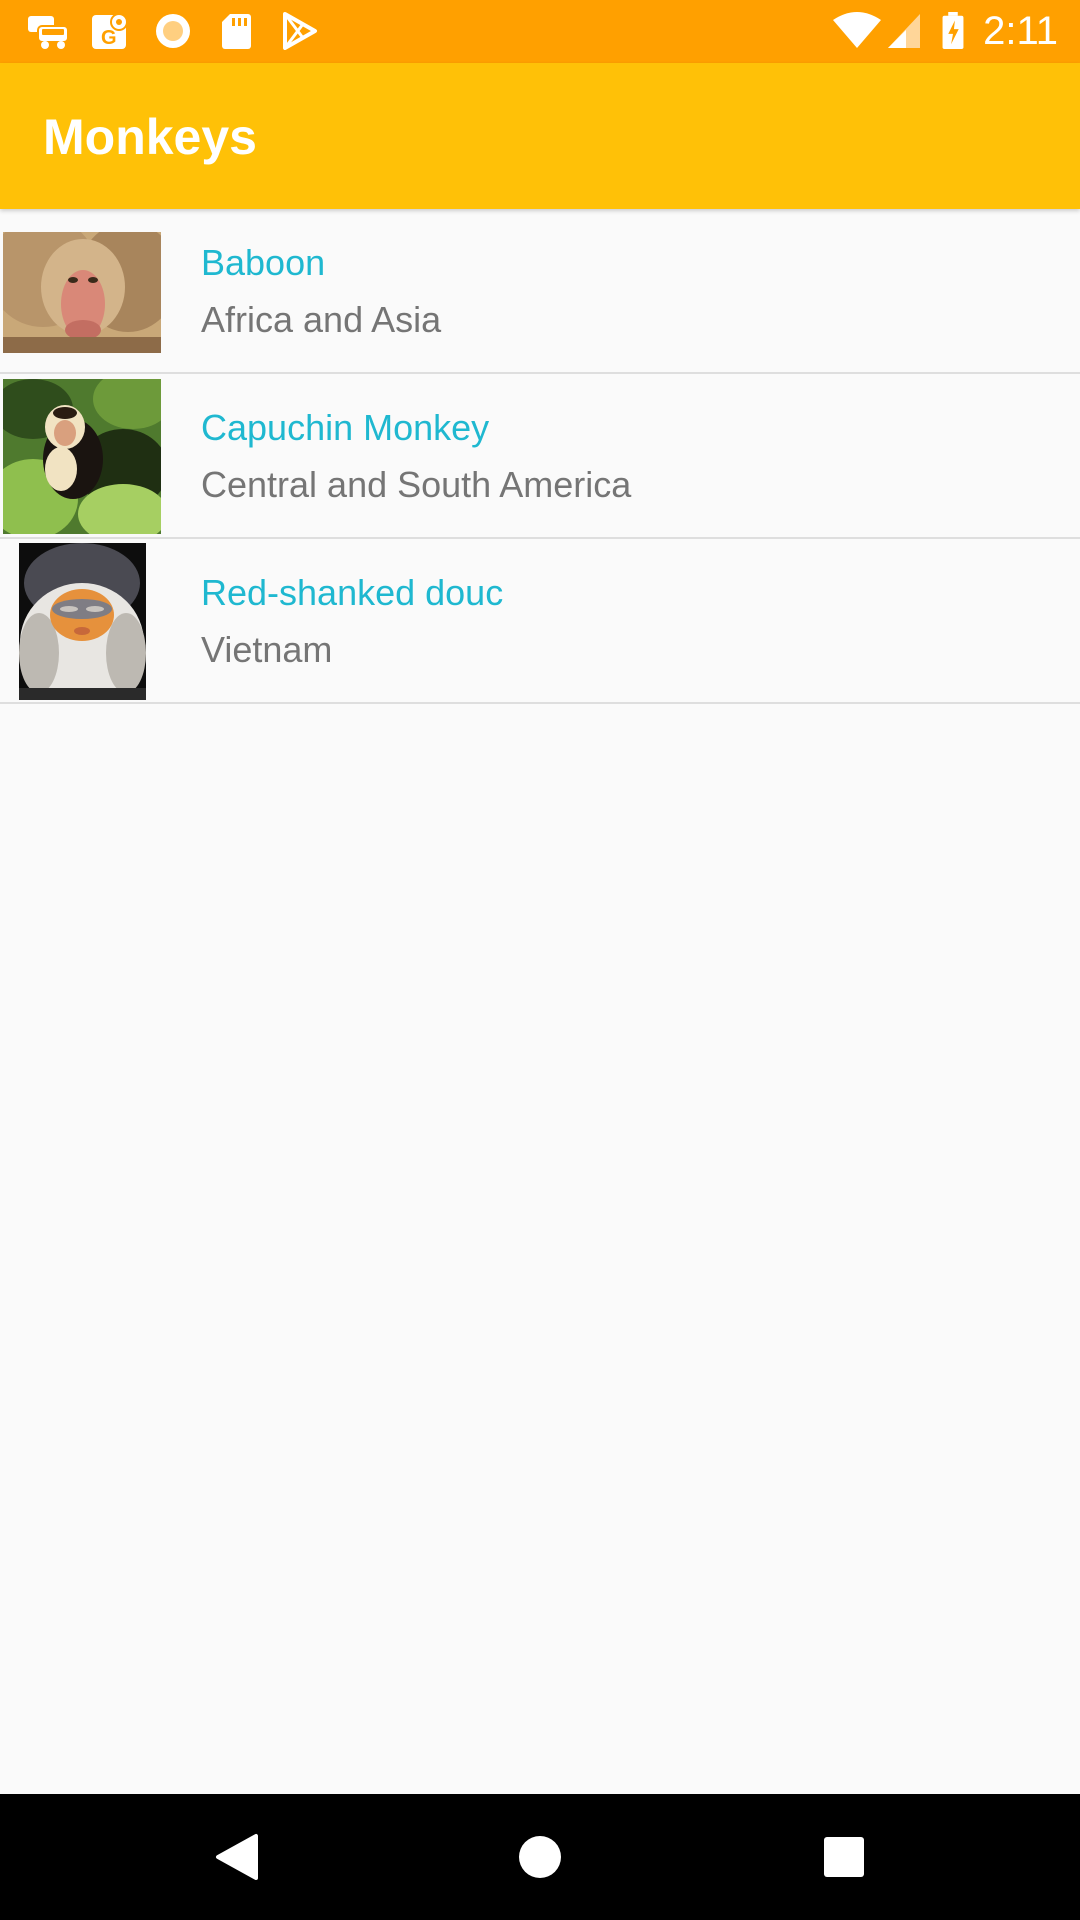 This screenshot has height=1920, width=1080. I want to click on list-item: Baboon Africa and Asia, so click(540, 291).